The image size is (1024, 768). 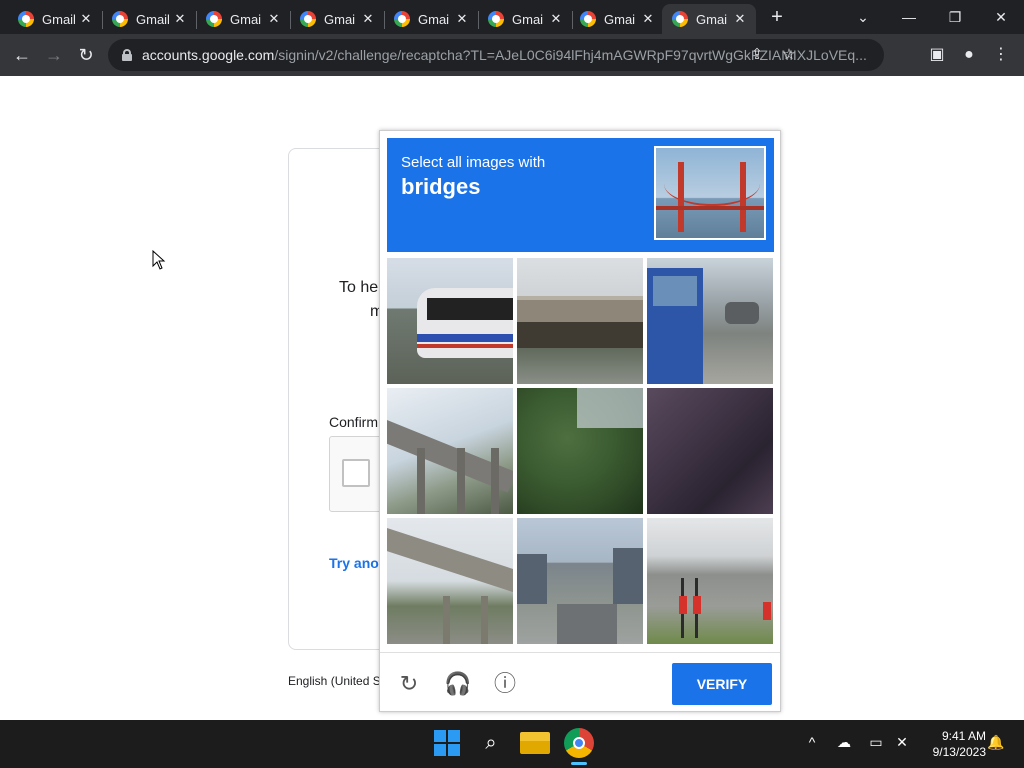 What do you see at coordinates (579, 763) in the screenshot?
I see `active-app-indicator` at bounding box center [579, 763].